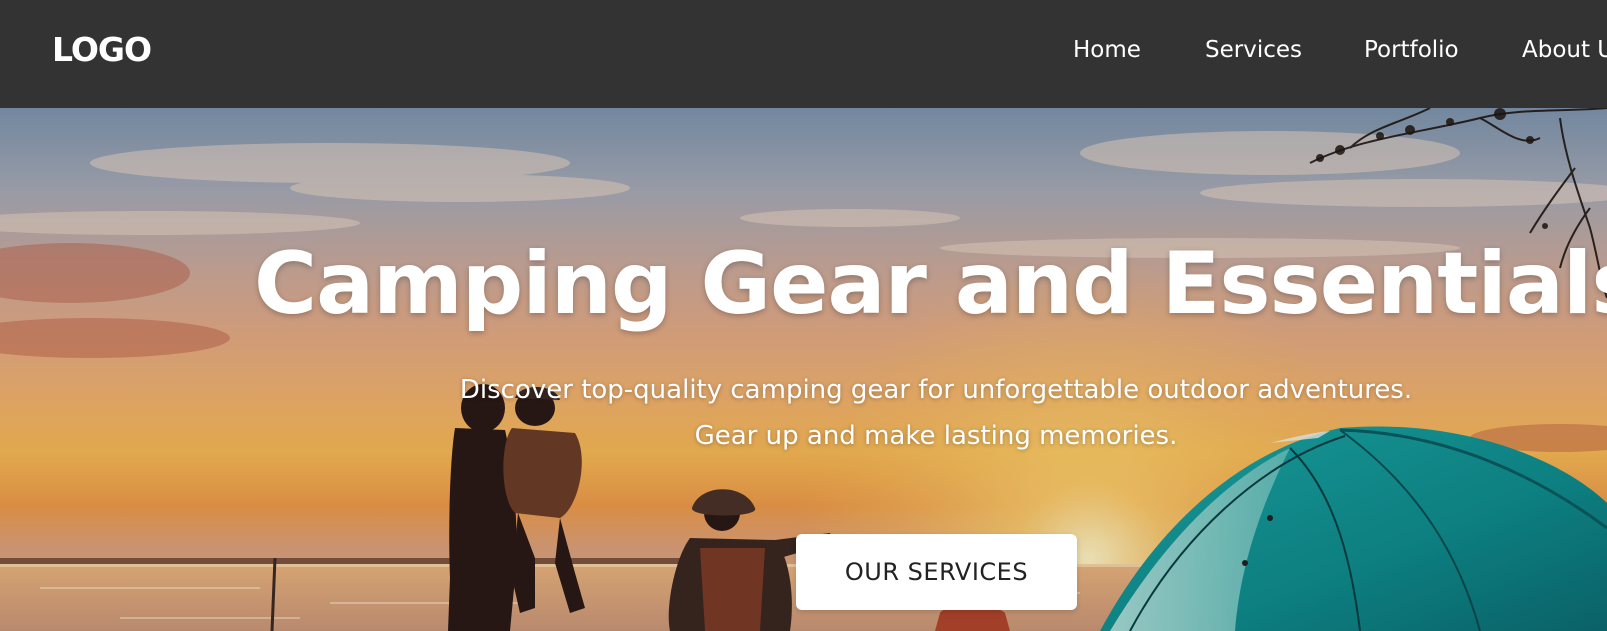 The image size is (1607, 631). What do you see at coordinates (1253, 50) in the screenshot?
I see `nav-link-services: Services` at bounding box center [1253, 50].